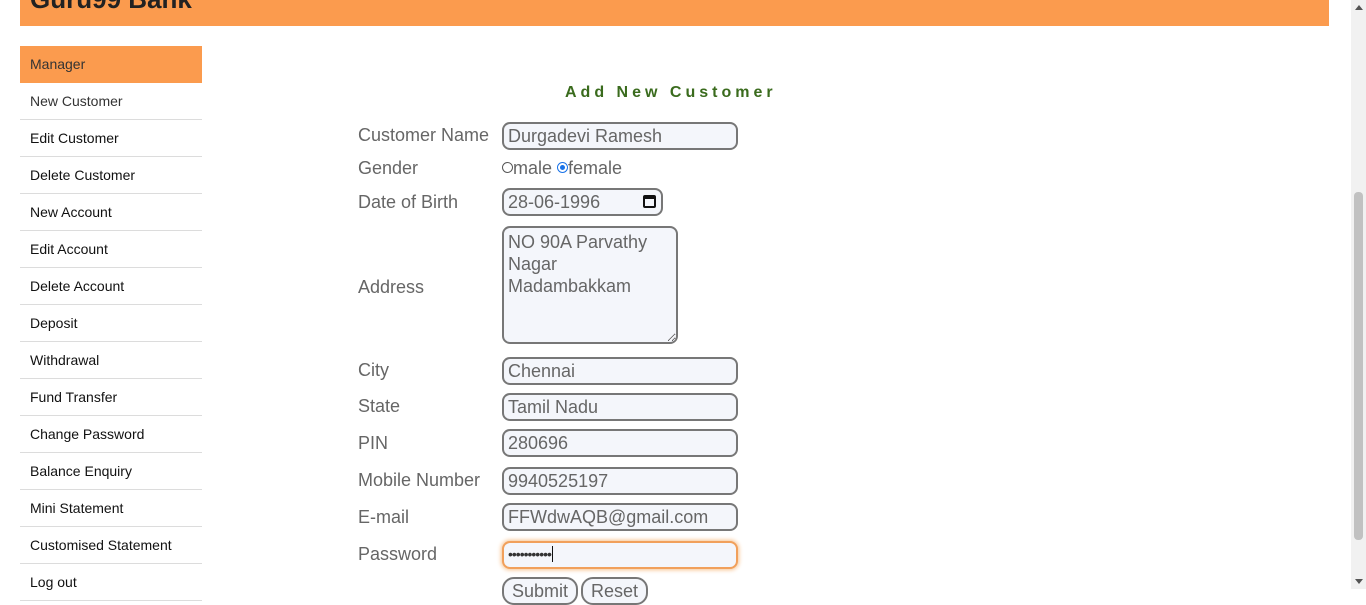 This screenshot has height=605, width=1366. Describe the element at coordinates (408, 202) in the screenshot. I see `dob-label: Date of Birth` at that location.